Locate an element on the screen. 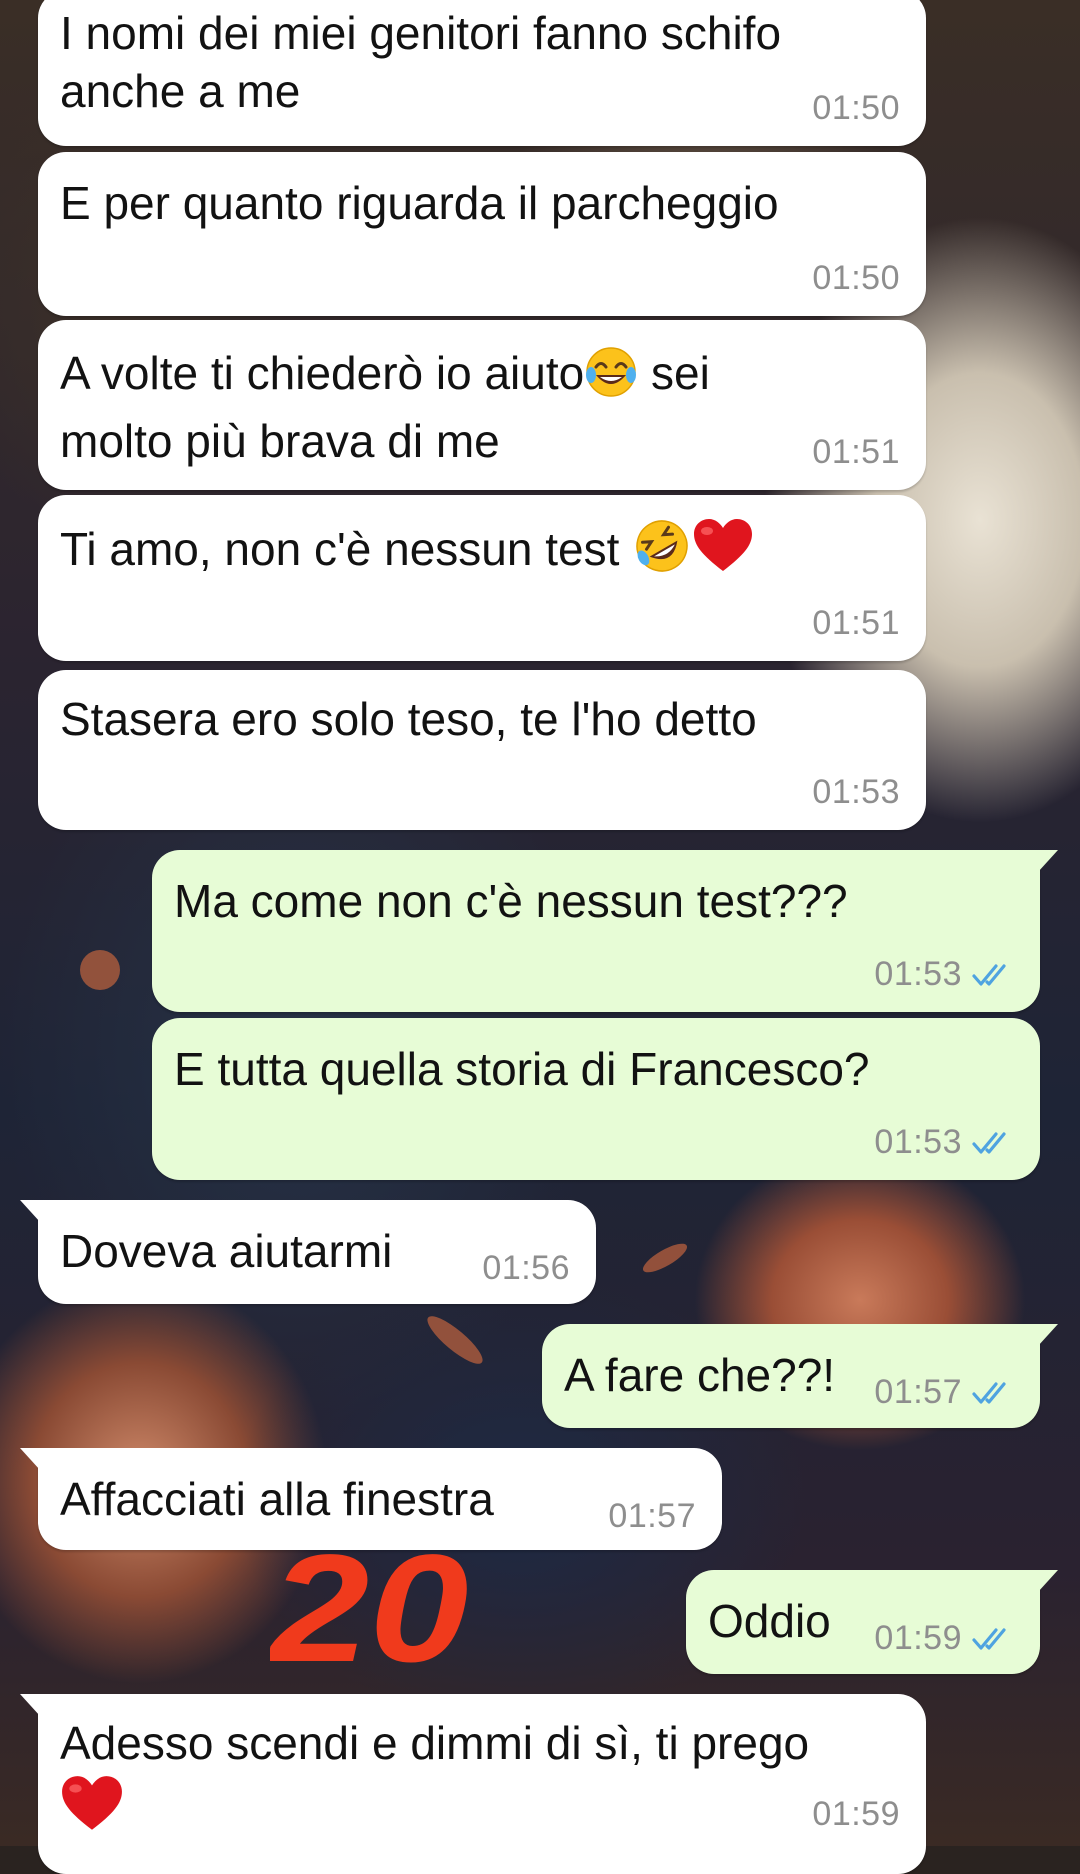 This screenshot has height=1874, width=1080. message-text: Stasera ero solo teso, te l'ho detto is located at coordinates (408, 719).